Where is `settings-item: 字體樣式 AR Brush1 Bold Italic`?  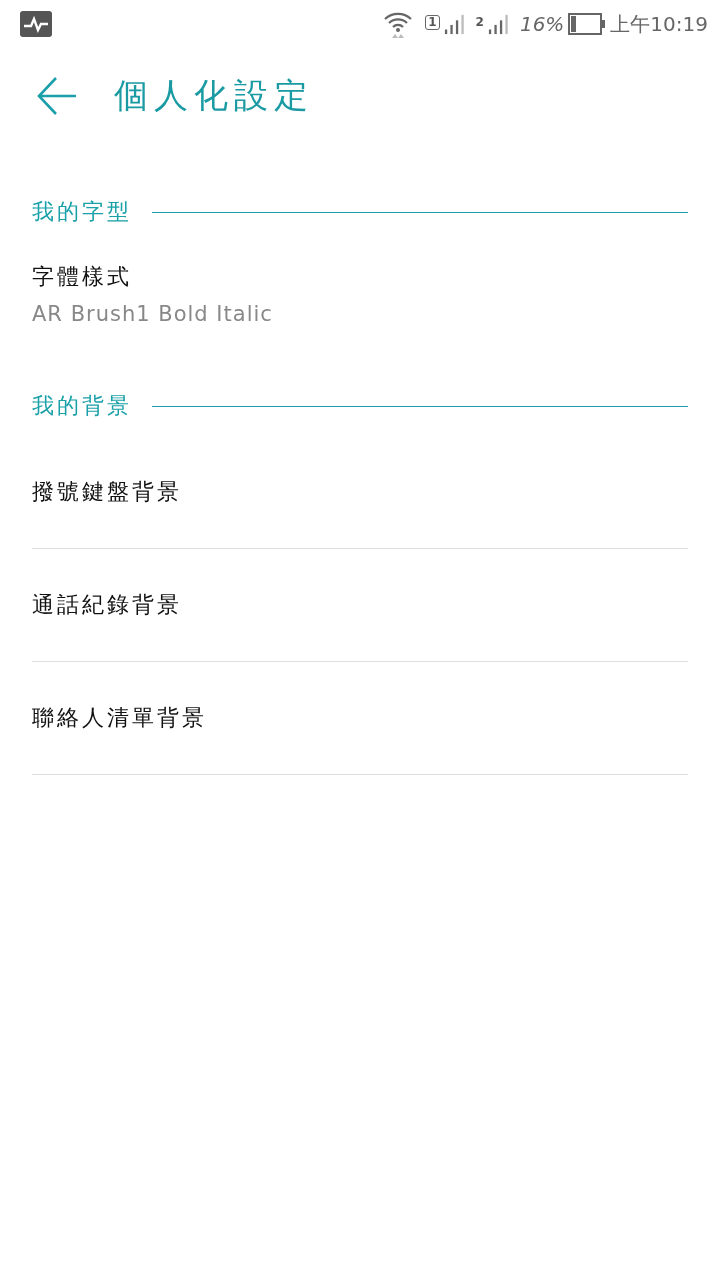 settings-item: 字體樣式 AR Brush1 Bold Italic is located at coordinates (360, 294).